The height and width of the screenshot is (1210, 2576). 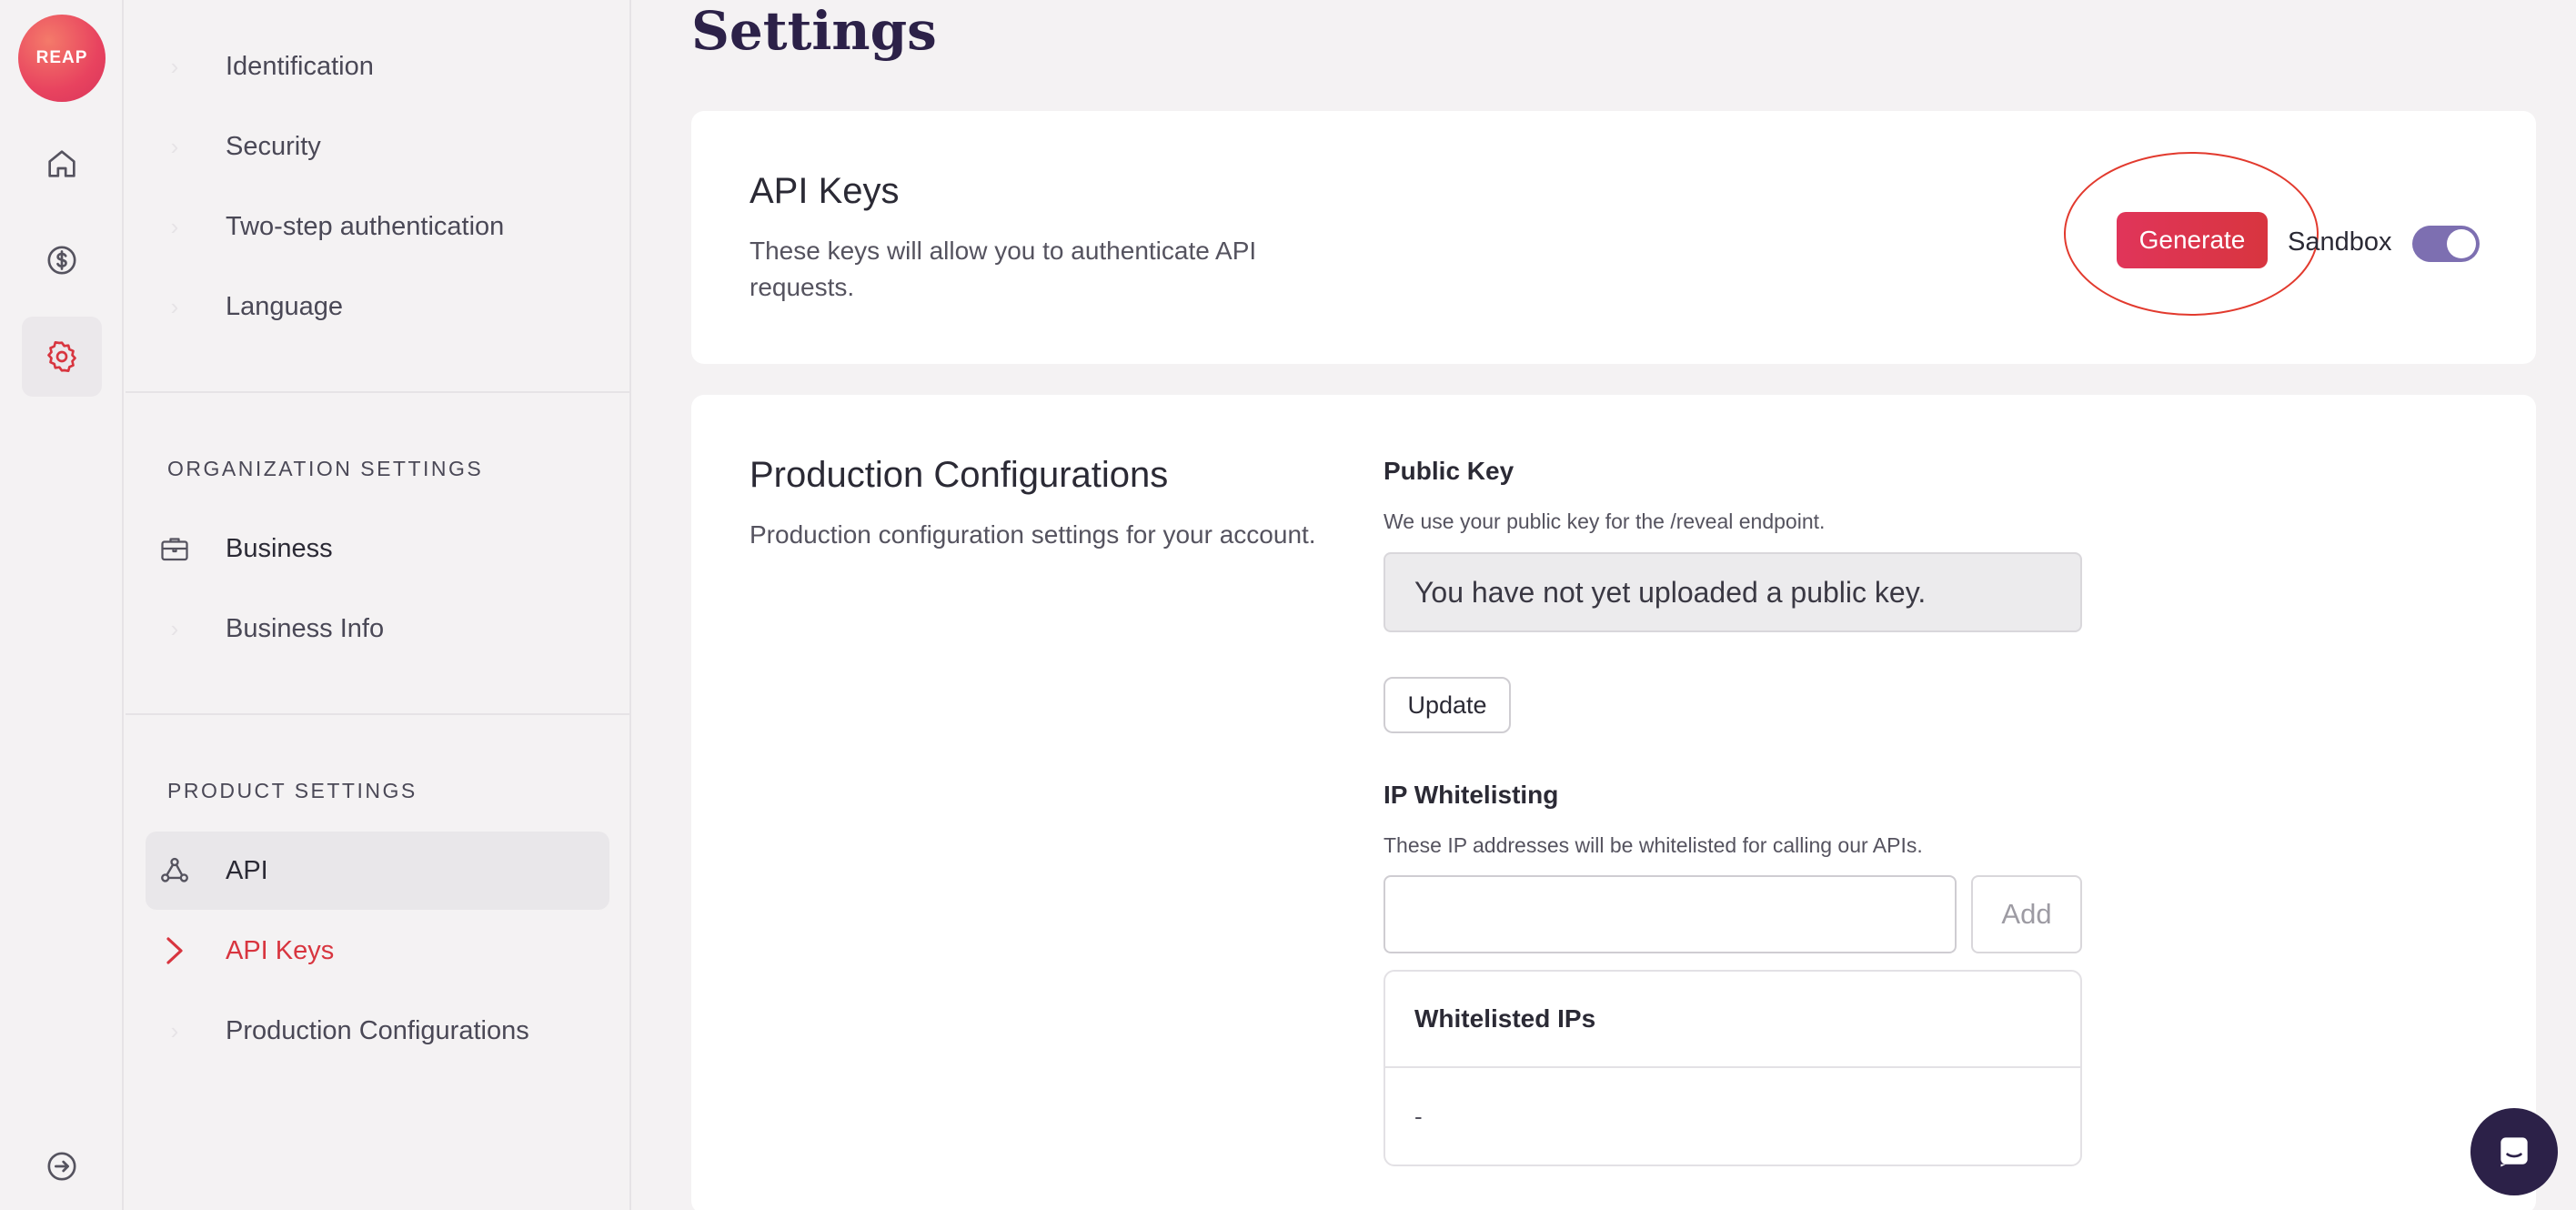 What do you see at coordinates (814, 31) in the screenshot?
I see `page-title: Settings` at bounding box center [814, 31].